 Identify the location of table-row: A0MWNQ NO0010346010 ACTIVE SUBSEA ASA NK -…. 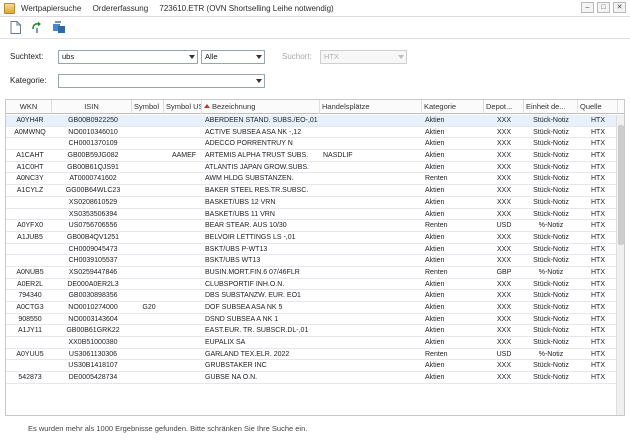
(312, 133).